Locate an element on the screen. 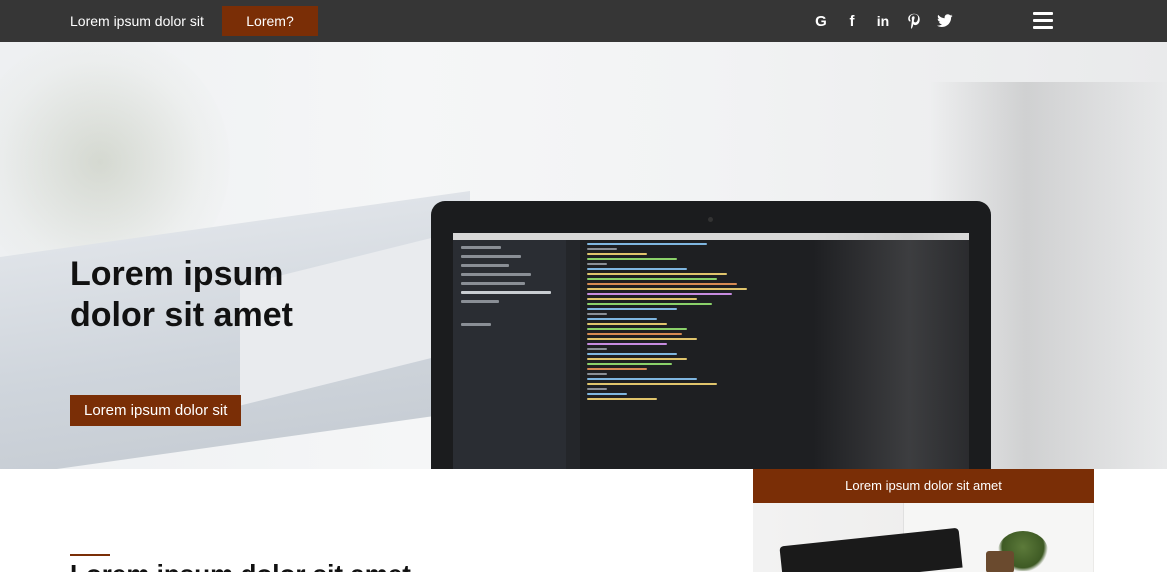 The height and width of the screenshot is (572, 1167). section-accent-line is located at coordinates (90, 555).